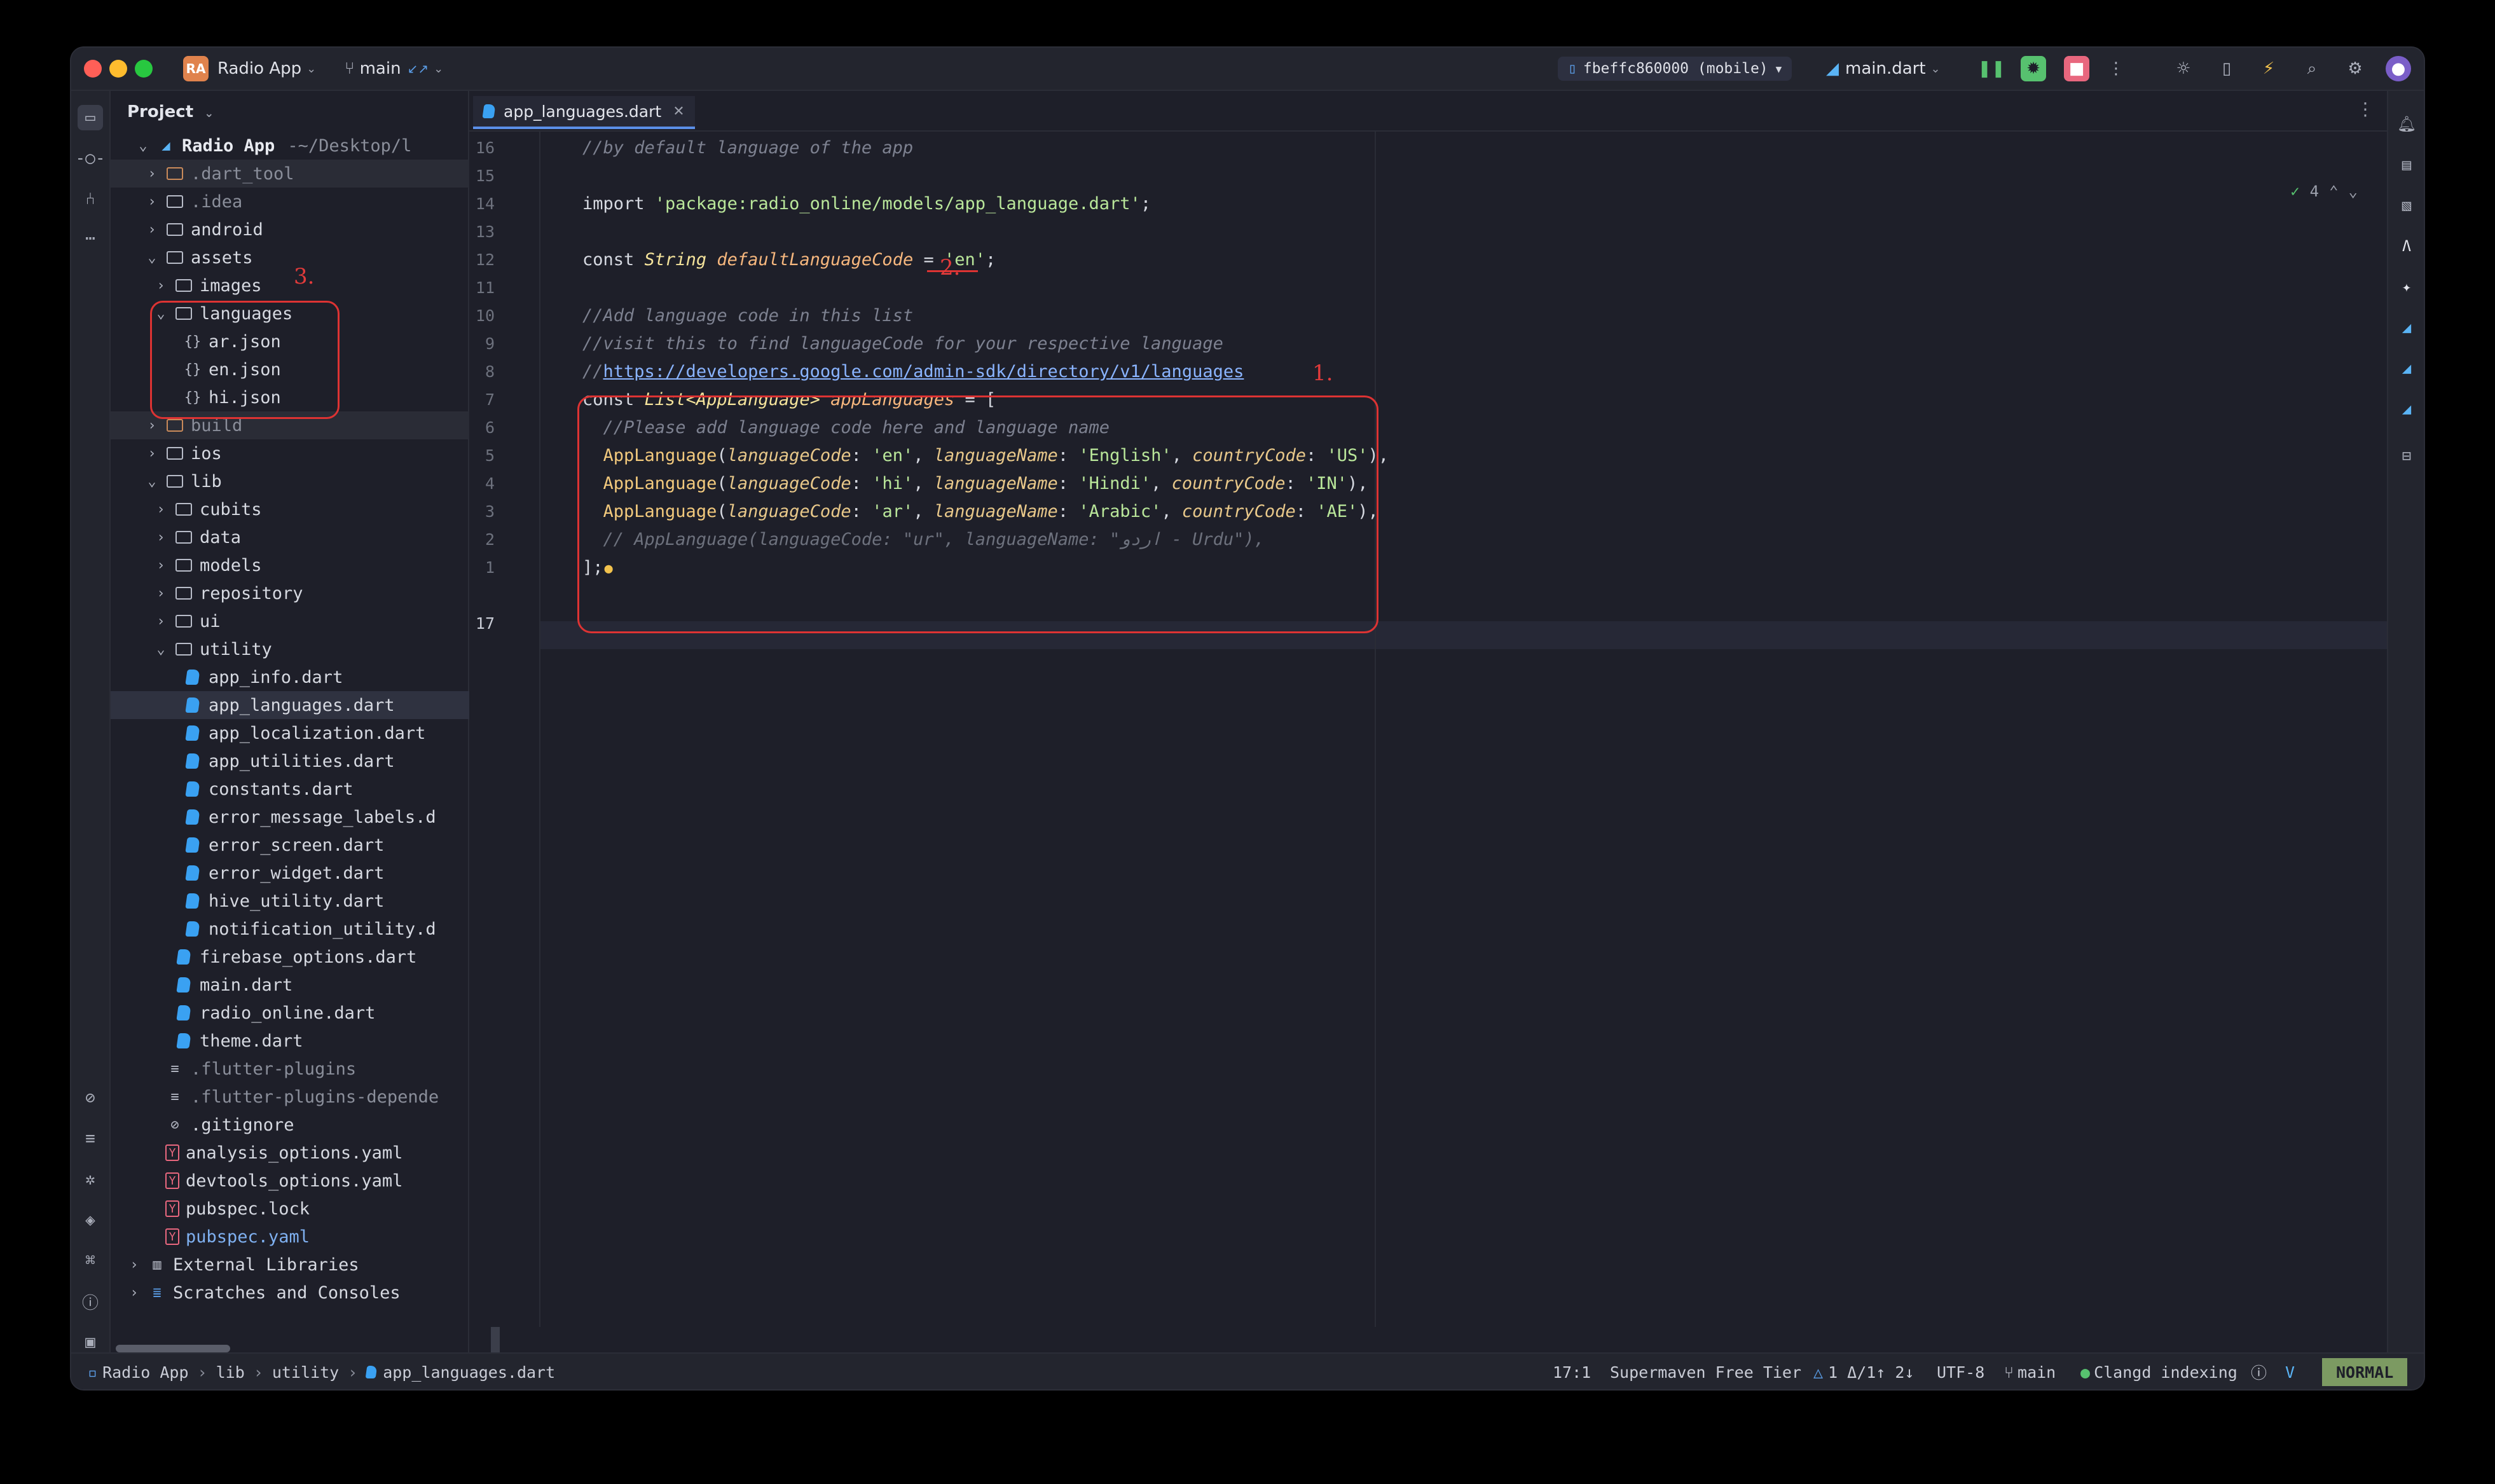  What do you see at coordinates (311, 593) in the screenshot?
I see `tree-item: › repository` at bounding box center [311, 593].